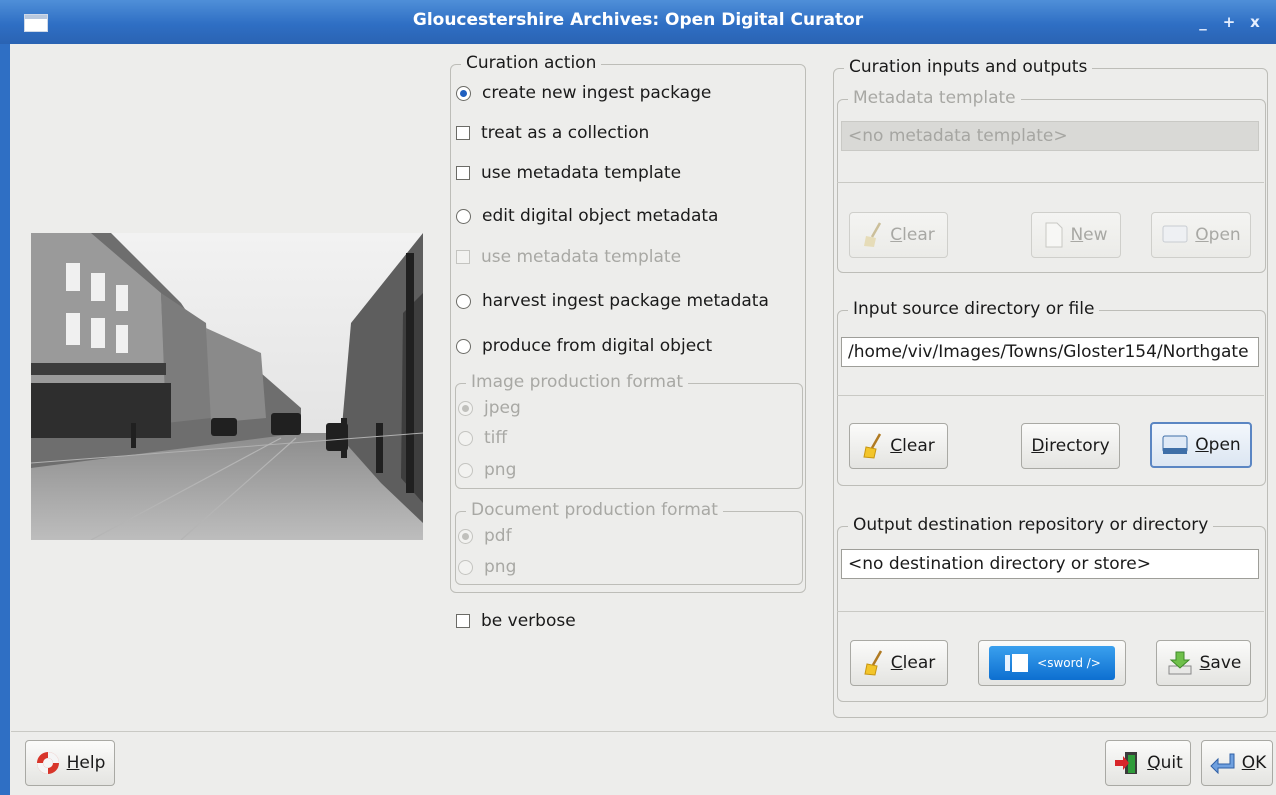 Image resolution: width=1276 pixels, height=795 pixels. I want to click on edit-use-metadata-template-checkbox: use metadata template, so click(568, 257).